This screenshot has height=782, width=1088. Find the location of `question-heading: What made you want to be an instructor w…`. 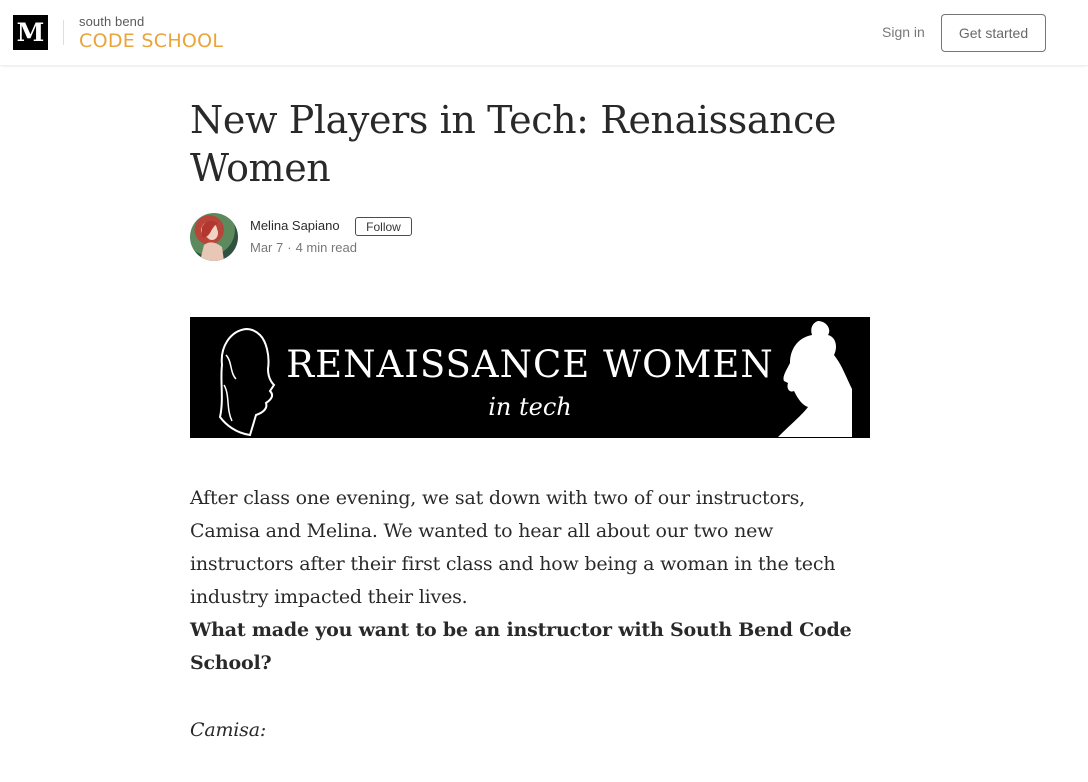

question-heading: What made you want to be an instructor w… is located at coordinates (521, 646).